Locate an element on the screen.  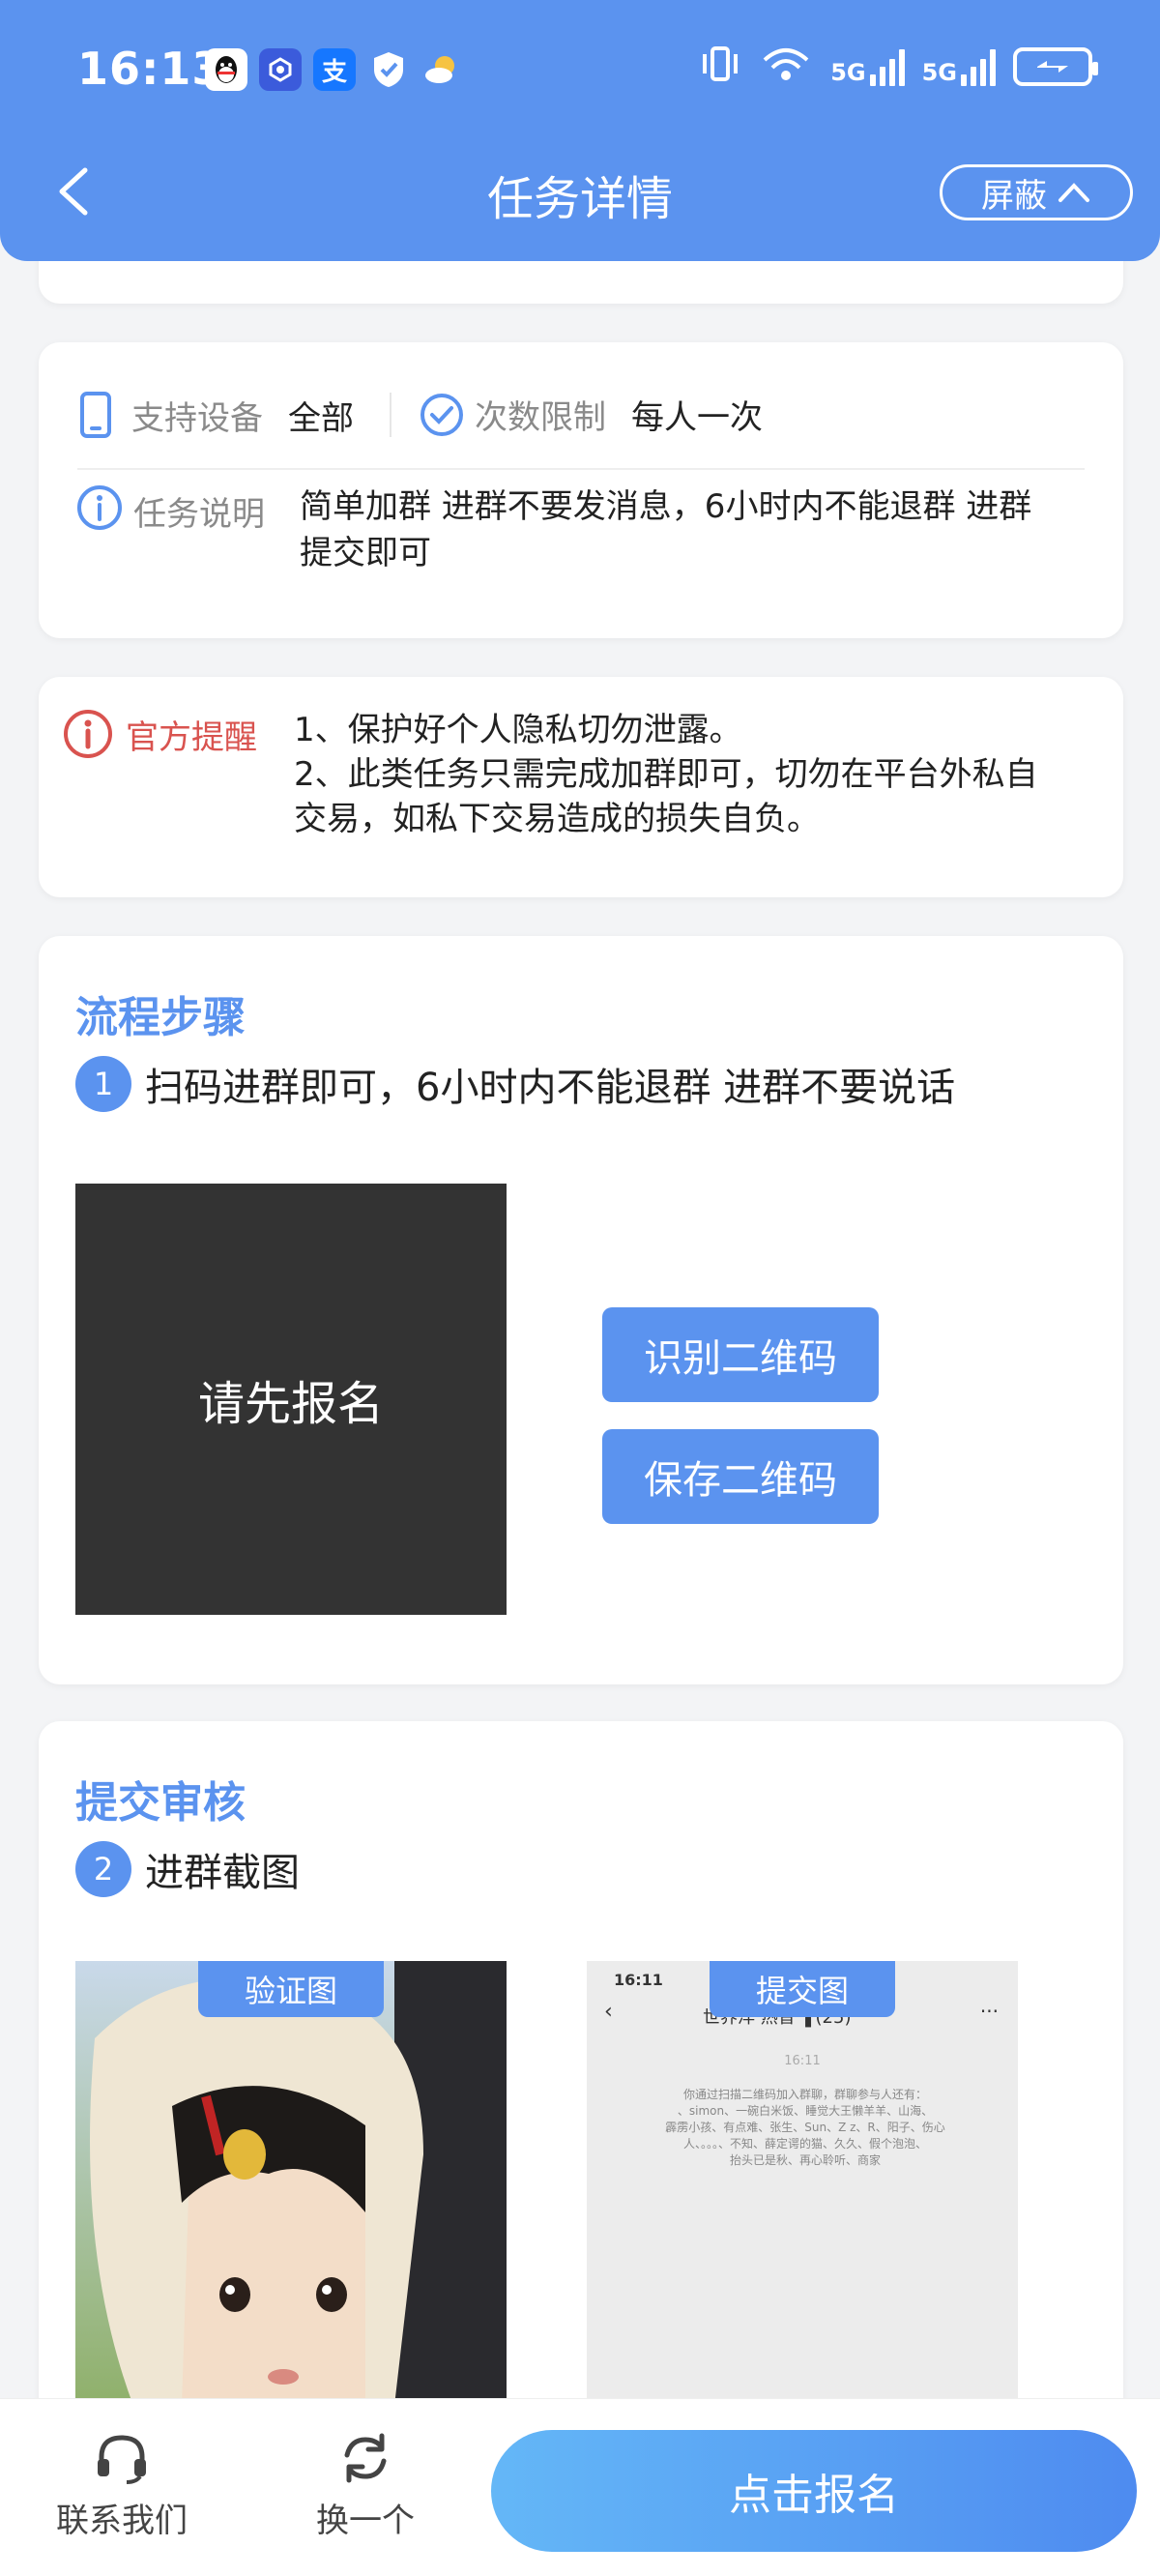
device-row: 支持设备 全部 is located at coordinates (215, 415).